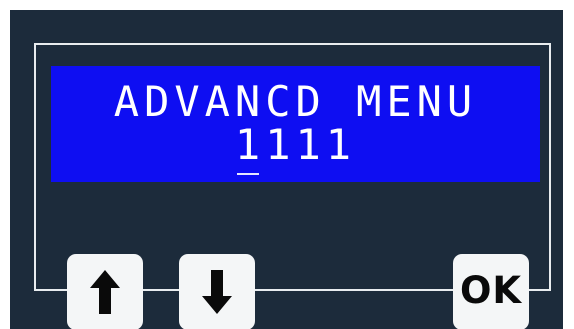 The height and width of the screenshot is (329, 574). I want to click on down-button, so click(217, 291).